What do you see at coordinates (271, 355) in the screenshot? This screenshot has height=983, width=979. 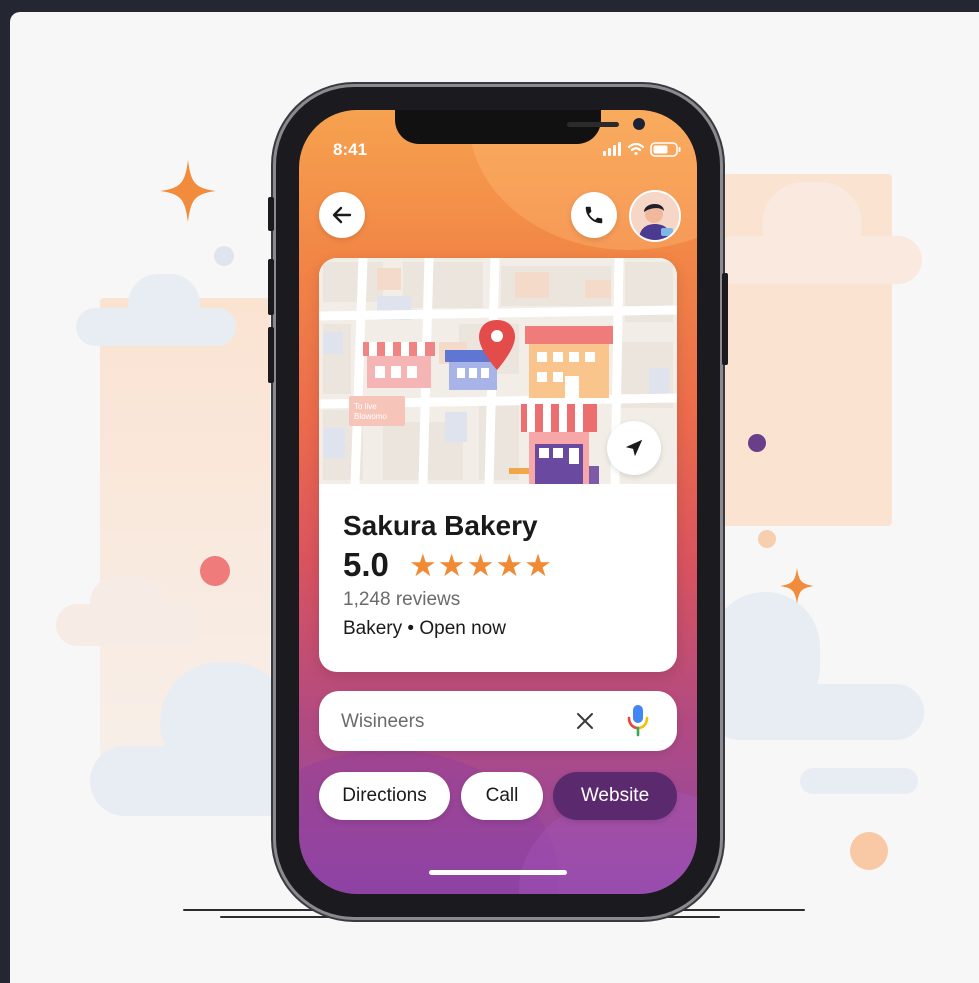 I see `phone-button-volume-down` at bounding box center [271, 355].